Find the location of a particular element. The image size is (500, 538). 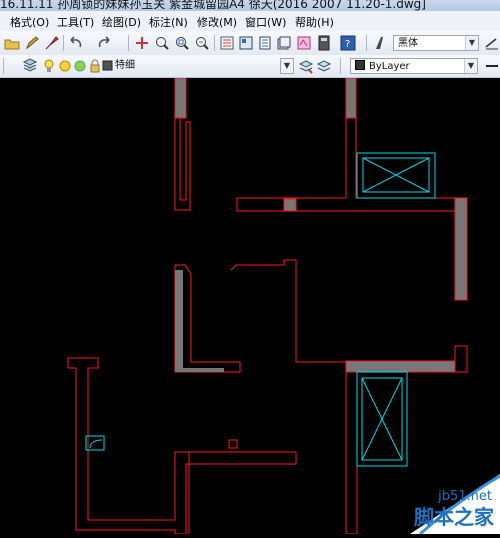

menu-modify: 修改(M) is located at coordinates (217, 22).